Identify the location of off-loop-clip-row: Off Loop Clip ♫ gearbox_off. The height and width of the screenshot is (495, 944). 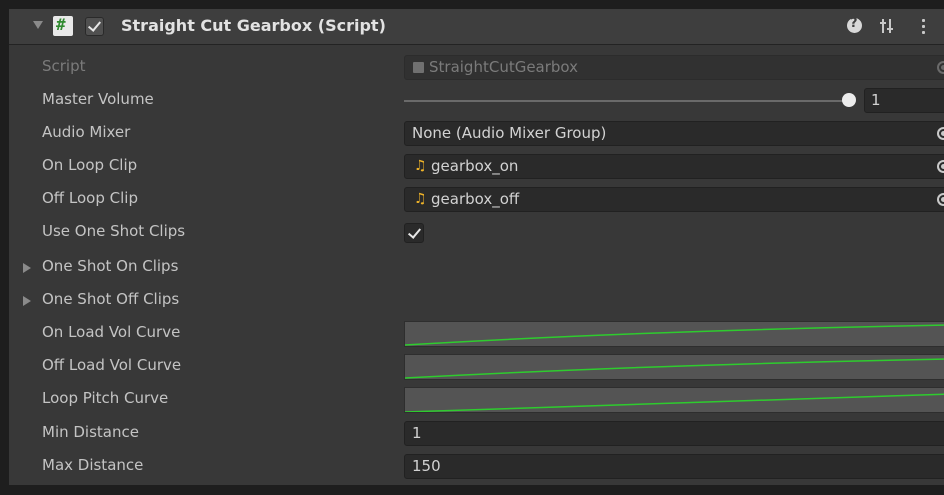
(476, 199).